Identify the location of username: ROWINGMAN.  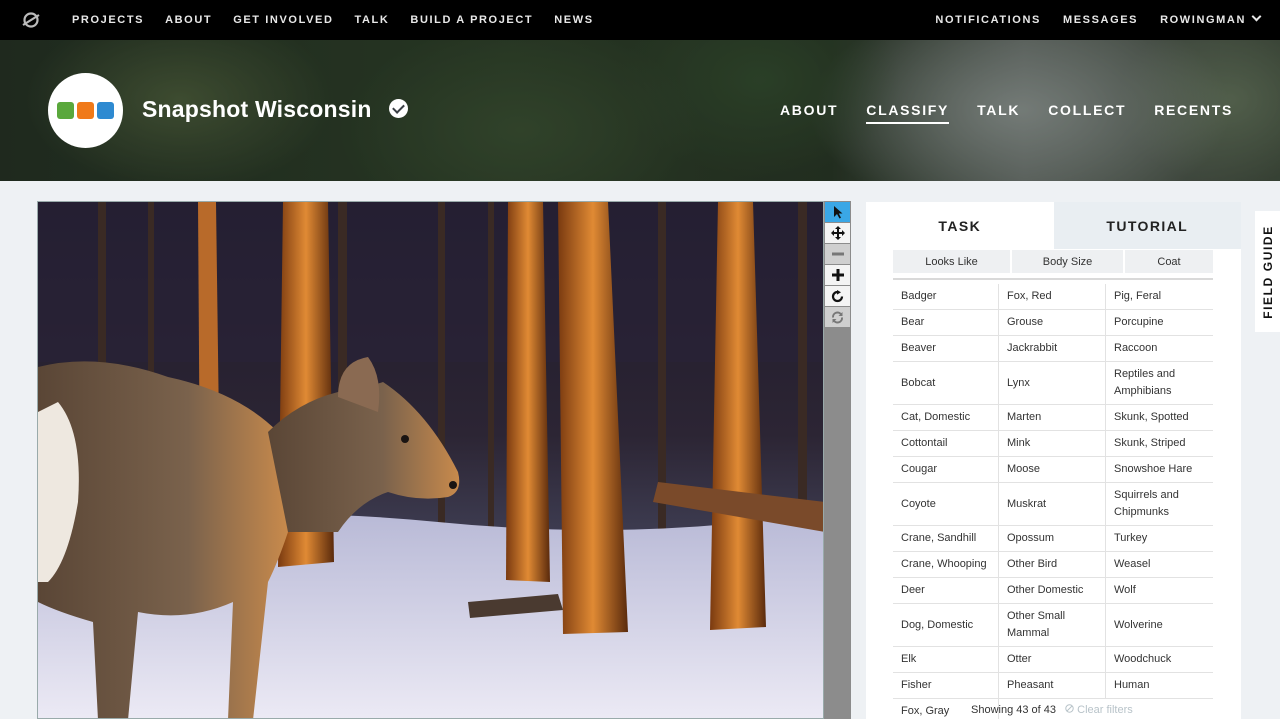
(1203, 20).